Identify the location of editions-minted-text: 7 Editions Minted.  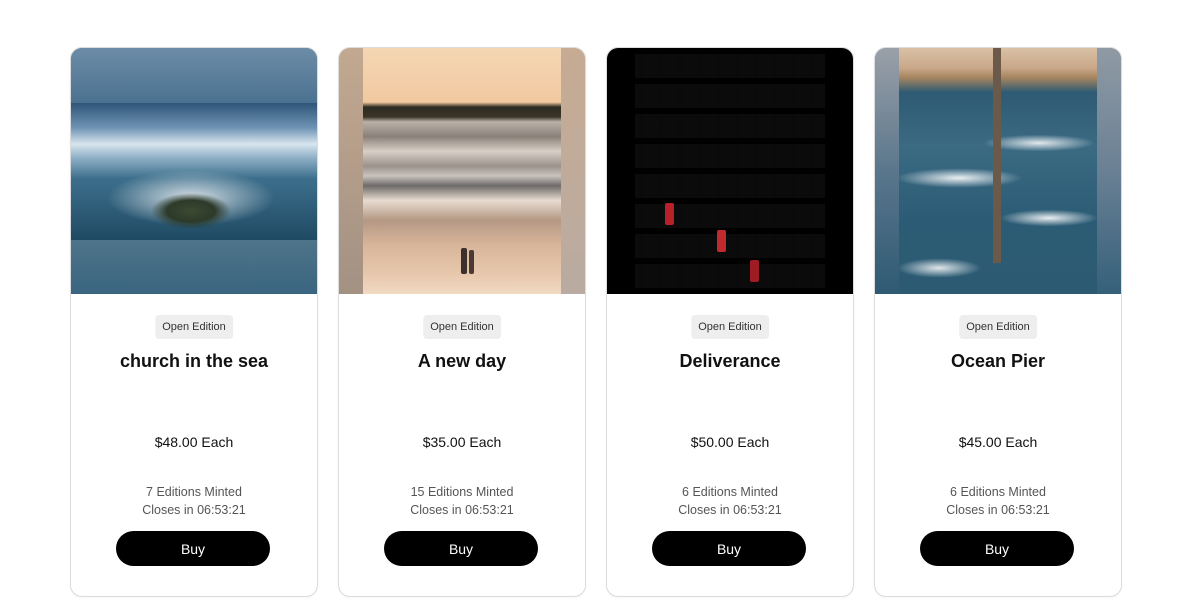
(194, 492).